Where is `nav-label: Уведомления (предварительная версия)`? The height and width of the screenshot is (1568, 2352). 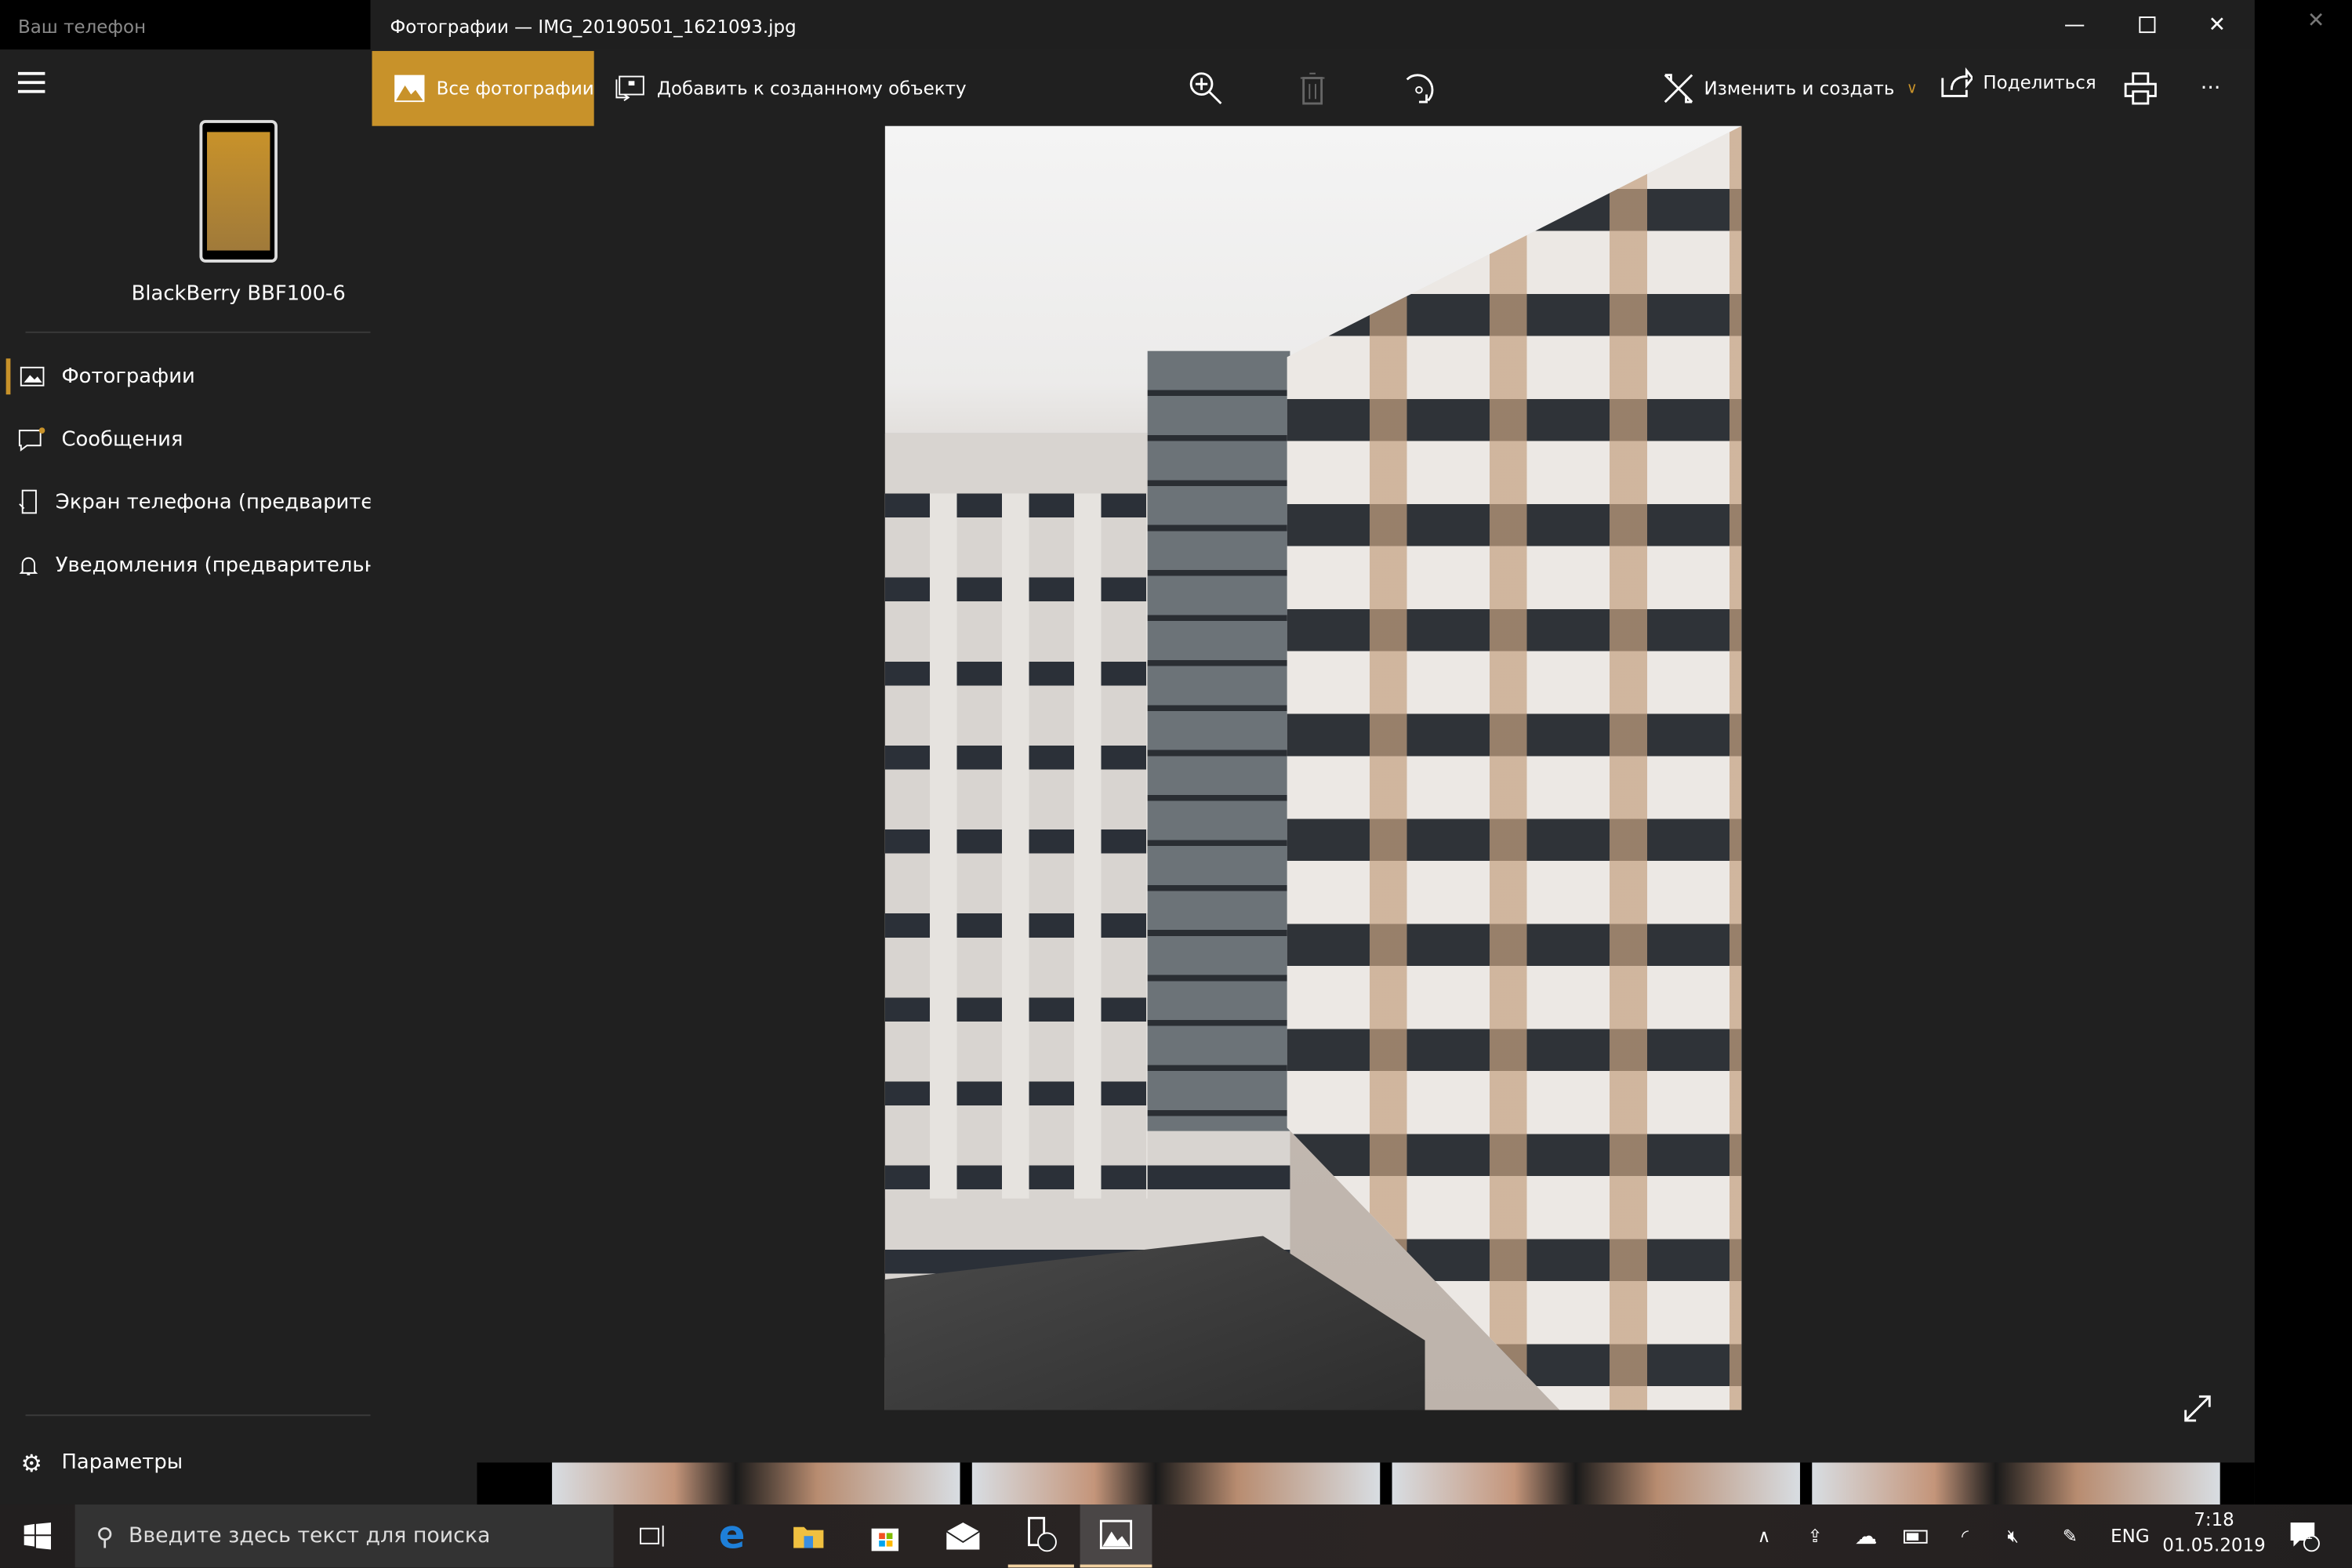 nav-label: Уведомления (предварительная версия) is located at coordinates (213, 566).